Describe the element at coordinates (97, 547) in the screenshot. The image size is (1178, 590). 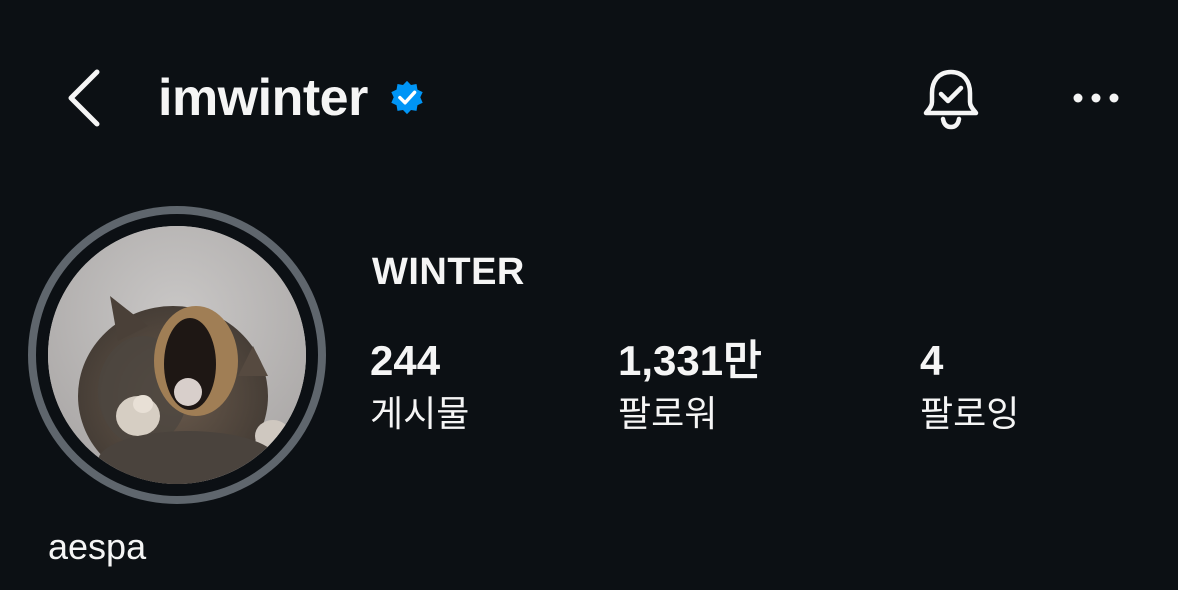
I see `profile-bio: aespa` at that location.